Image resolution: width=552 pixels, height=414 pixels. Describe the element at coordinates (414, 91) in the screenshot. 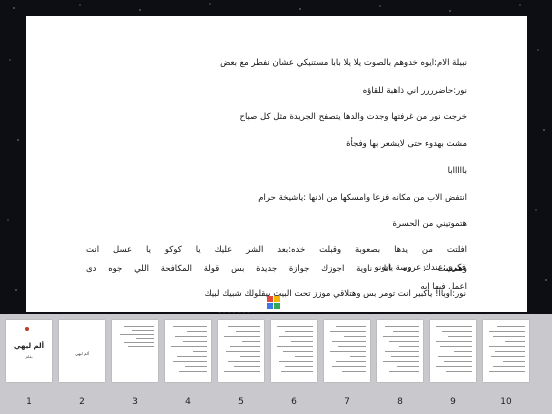

I see `text-line: نور:حاضرررر اني ذاهبة للقاؤه` at that location.